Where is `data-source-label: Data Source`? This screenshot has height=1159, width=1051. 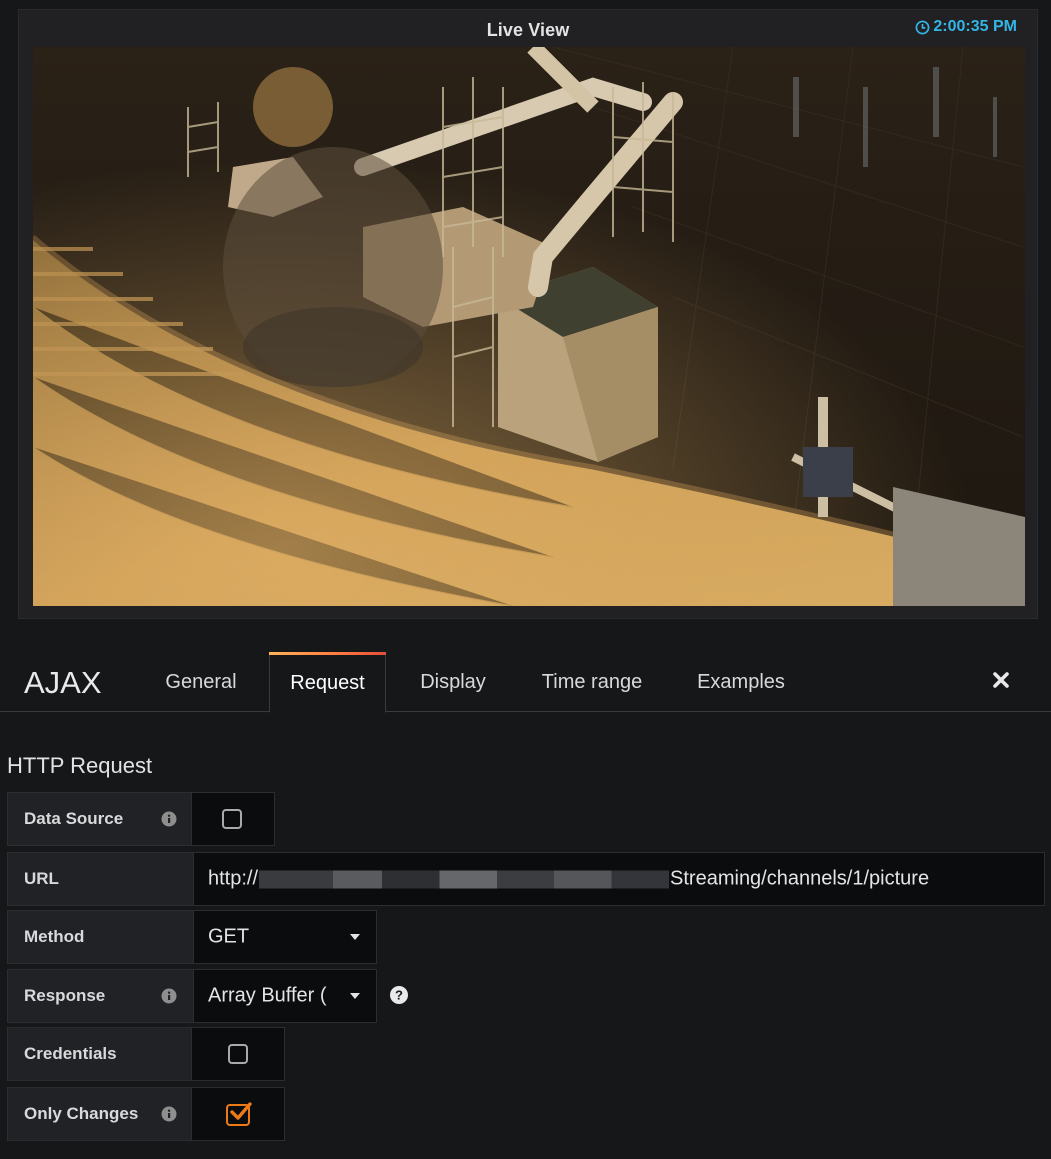
data-source-label: Data Source is located at coordinates (99, 819).